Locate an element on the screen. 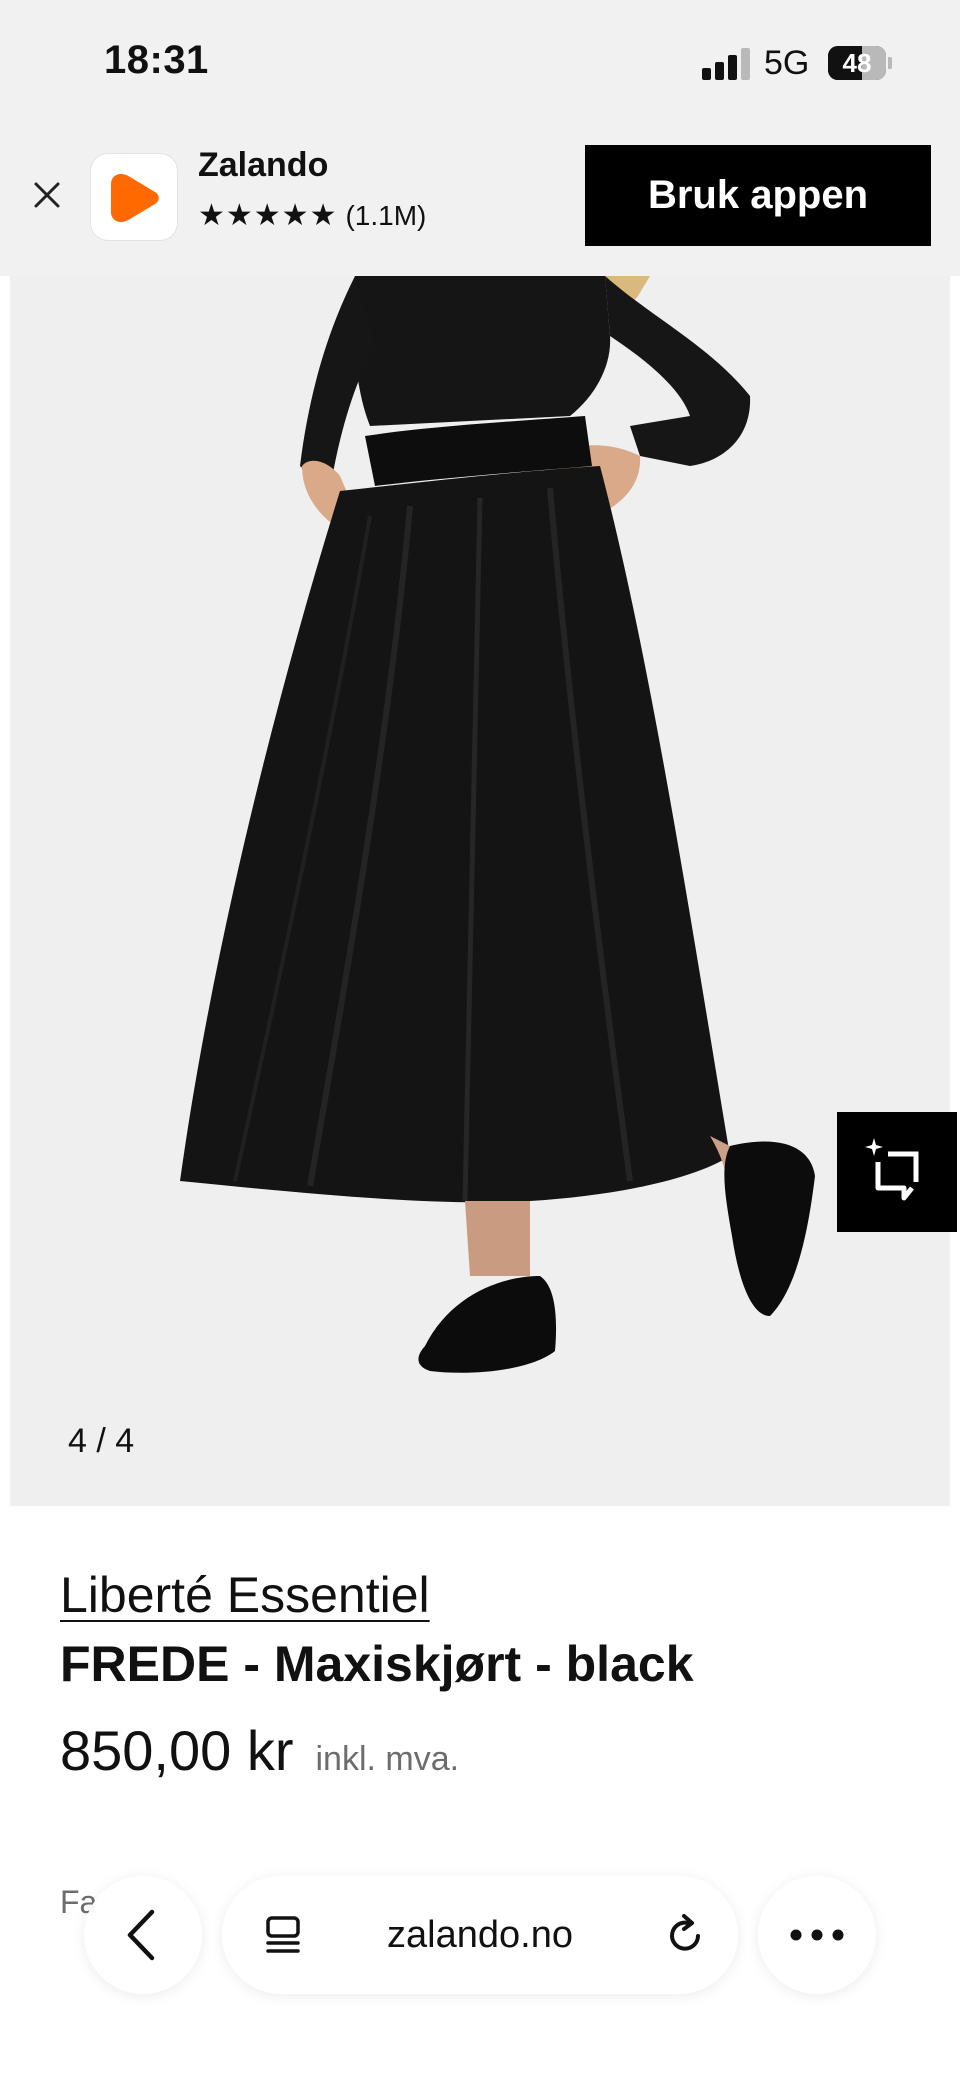 The image size is (960, 2078). battery-icon: 48 is located at coordinates (857, 63).